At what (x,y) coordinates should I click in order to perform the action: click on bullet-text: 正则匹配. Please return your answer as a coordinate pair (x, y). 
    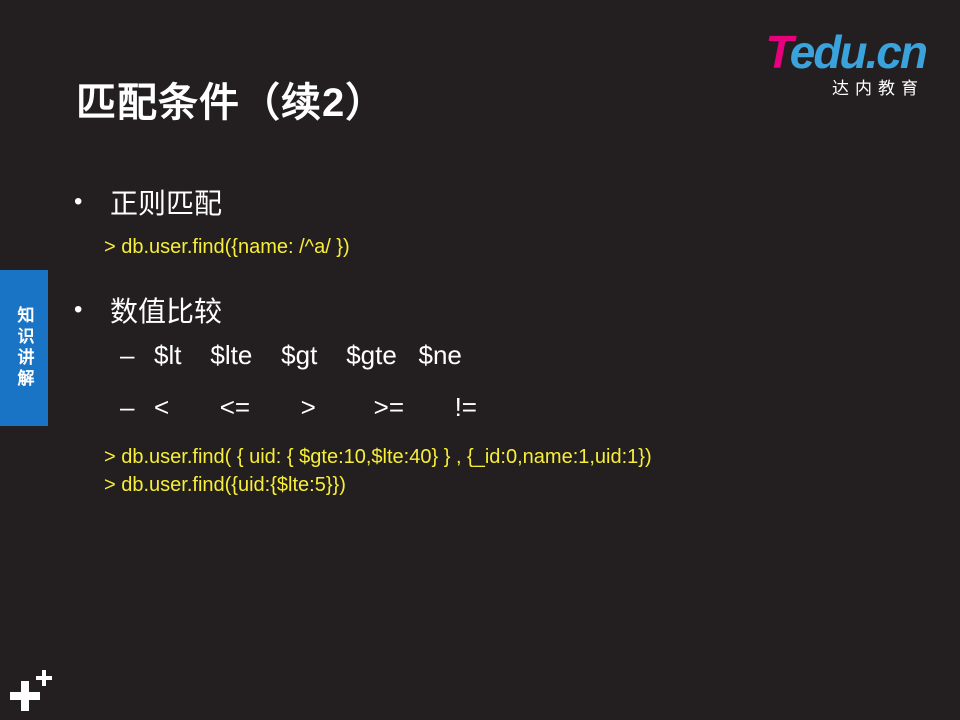
    Looking at the image, I should click on (166, 203).